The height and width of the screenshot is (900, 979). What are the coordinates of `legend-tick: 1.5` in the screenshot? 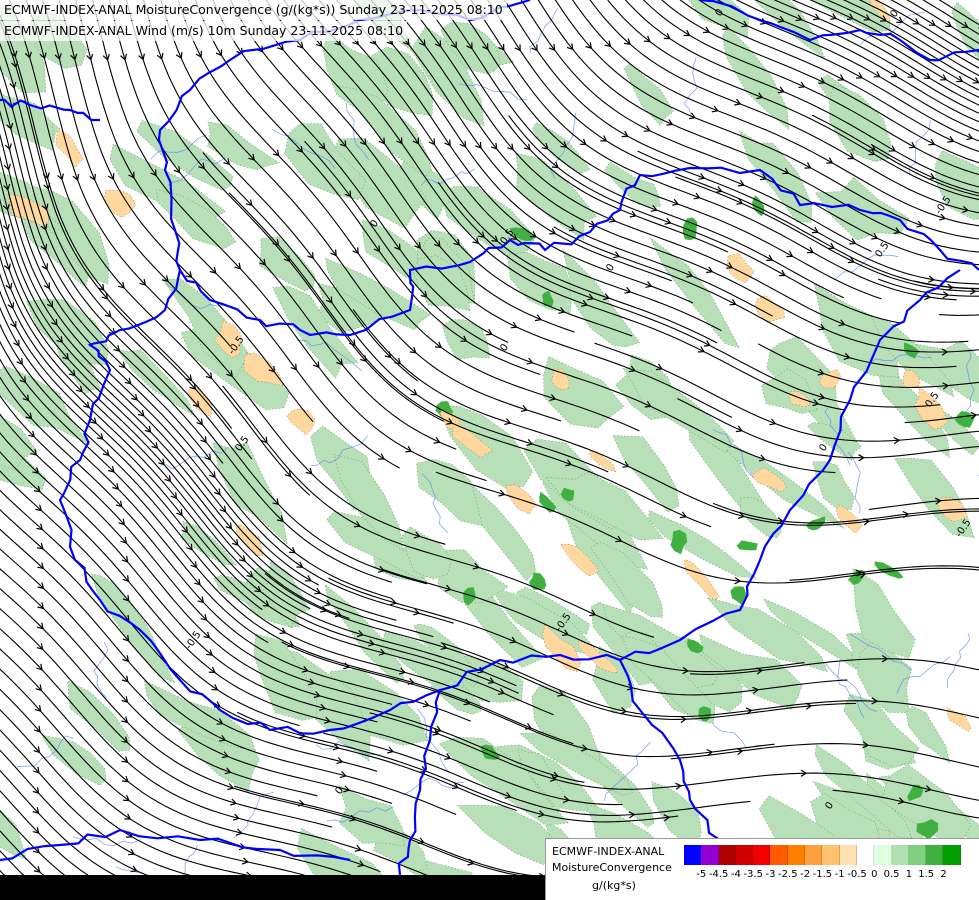 It's located at (926, 874).